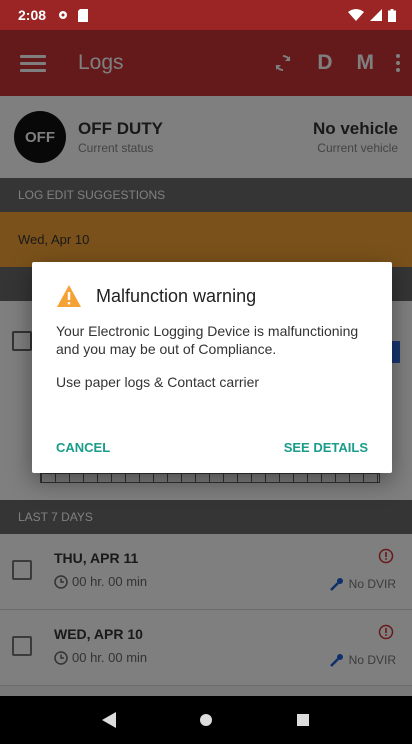  What do you see at coordinates (32, 15) in the screenshot?
I see `status-time: 2:08` at bounding box center [32, 15].